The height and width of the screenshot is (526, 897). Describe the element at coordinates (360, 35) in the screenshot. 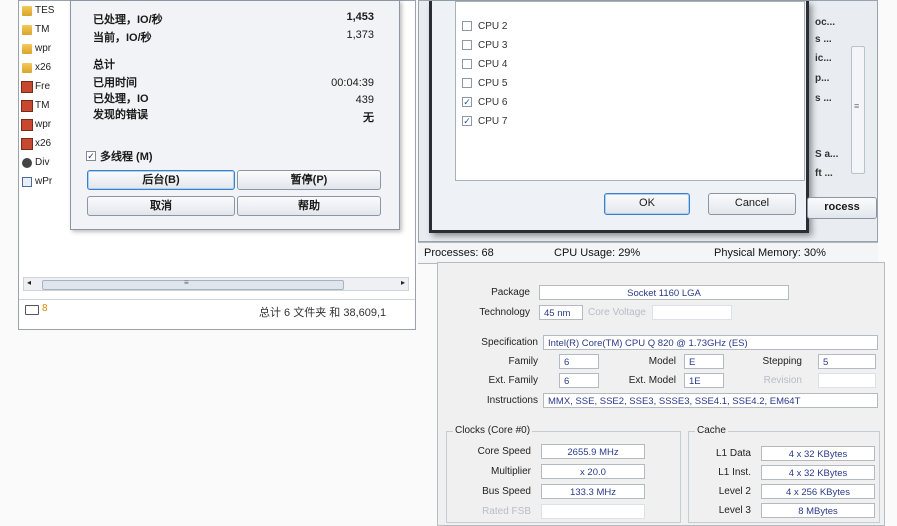

I see `current-rate-value: 1,373` at that location.